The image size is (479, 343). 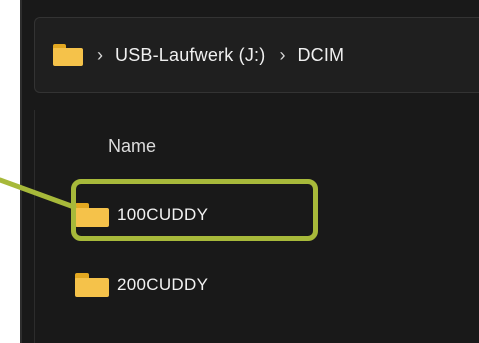 I want to click on list-item-200cuddy: 200CUDDY, so click(x=141, y=285).